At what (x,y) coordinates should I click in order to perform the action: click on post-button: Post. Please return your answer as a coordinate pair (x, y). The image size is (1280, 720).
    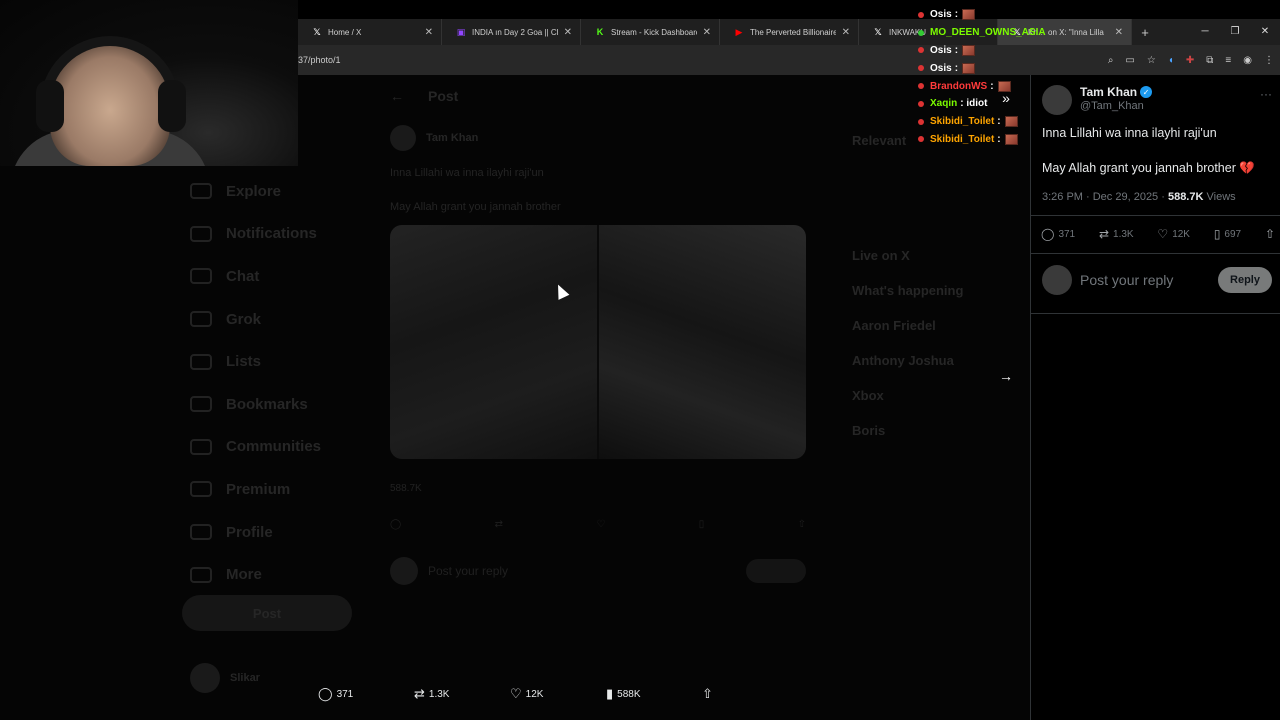
    Looking at the image, I should click on (267, 613).